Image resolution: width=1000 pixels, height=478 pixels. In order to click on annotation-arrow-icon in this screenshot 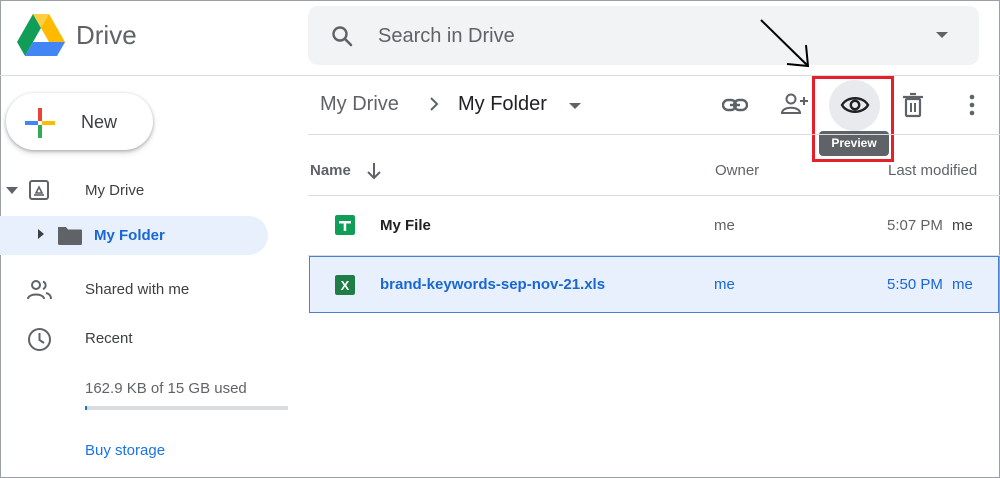, I will do `click(785, 43)`.